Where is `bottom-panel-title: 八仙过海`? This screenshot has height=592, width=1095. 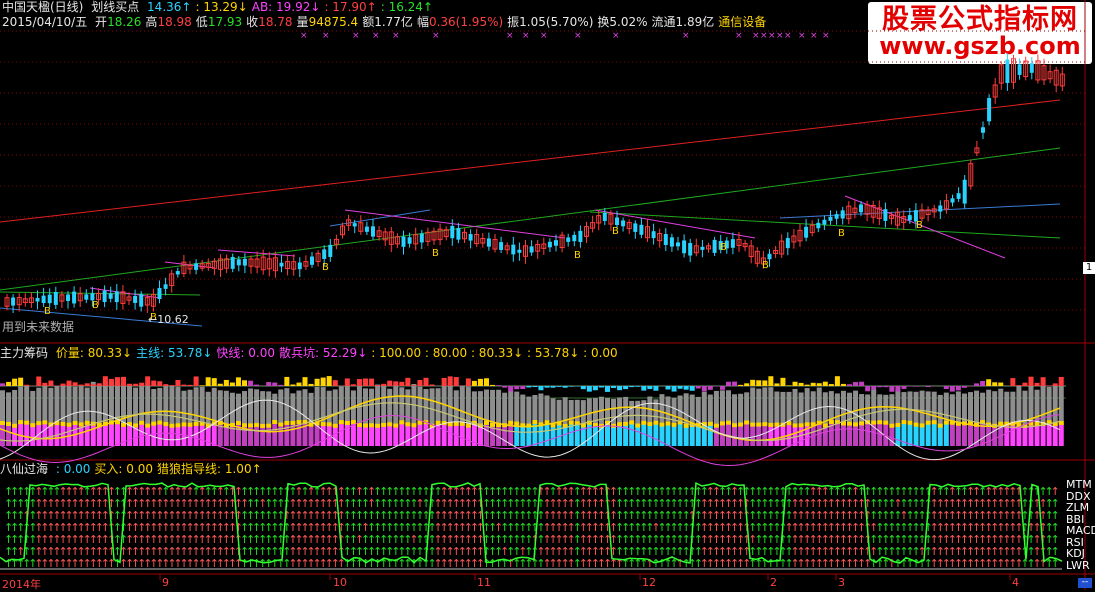 bottom-panel-title: 八仙过海 is located at coordinates (24, 469).